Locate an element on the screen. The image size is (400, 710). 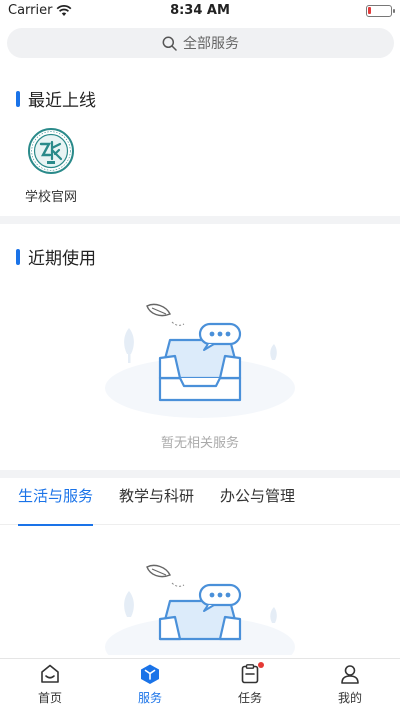
nav-item-task: 任务 is located at coordinates (250, 684).